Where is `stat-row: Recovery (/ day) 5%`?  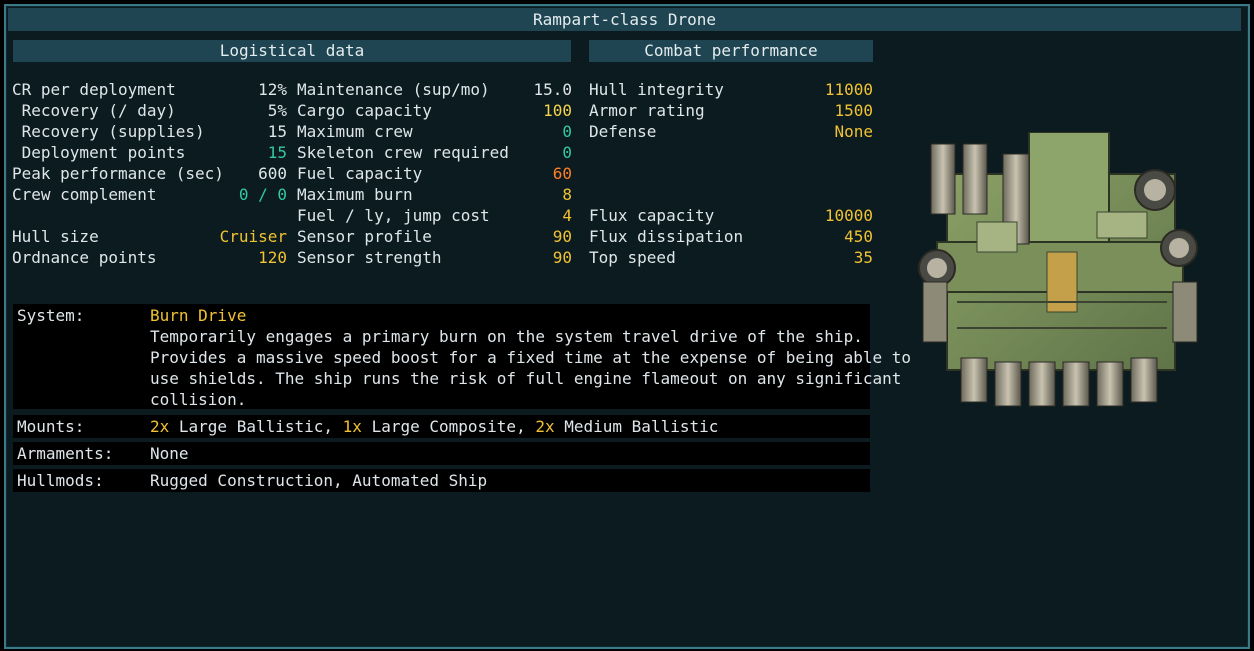
stat-row: Recovery (/ day) 5% is located at coordinates (149, 110).